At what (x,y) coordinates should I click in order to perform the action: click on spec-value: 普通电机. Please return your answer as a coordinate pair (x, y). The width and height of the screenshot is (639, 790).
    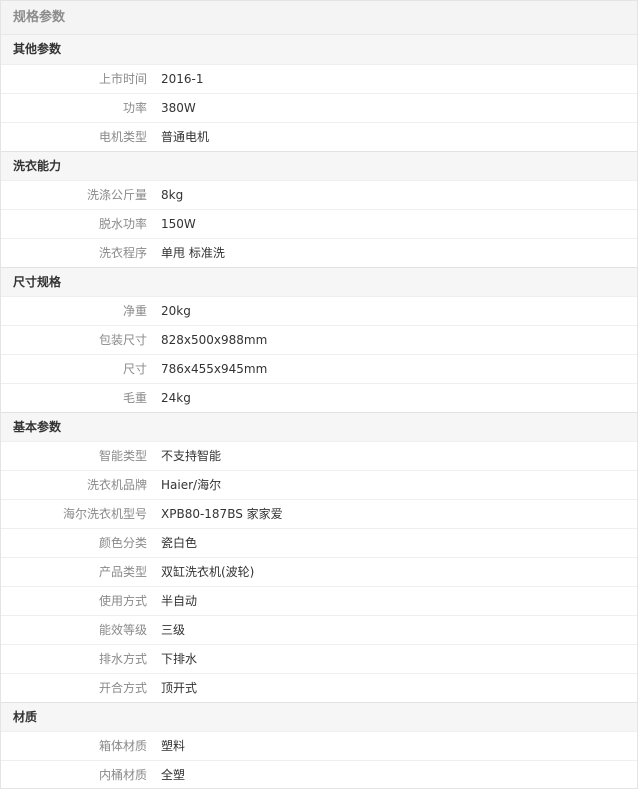
    Looking at the image, I should click on (185, 137).